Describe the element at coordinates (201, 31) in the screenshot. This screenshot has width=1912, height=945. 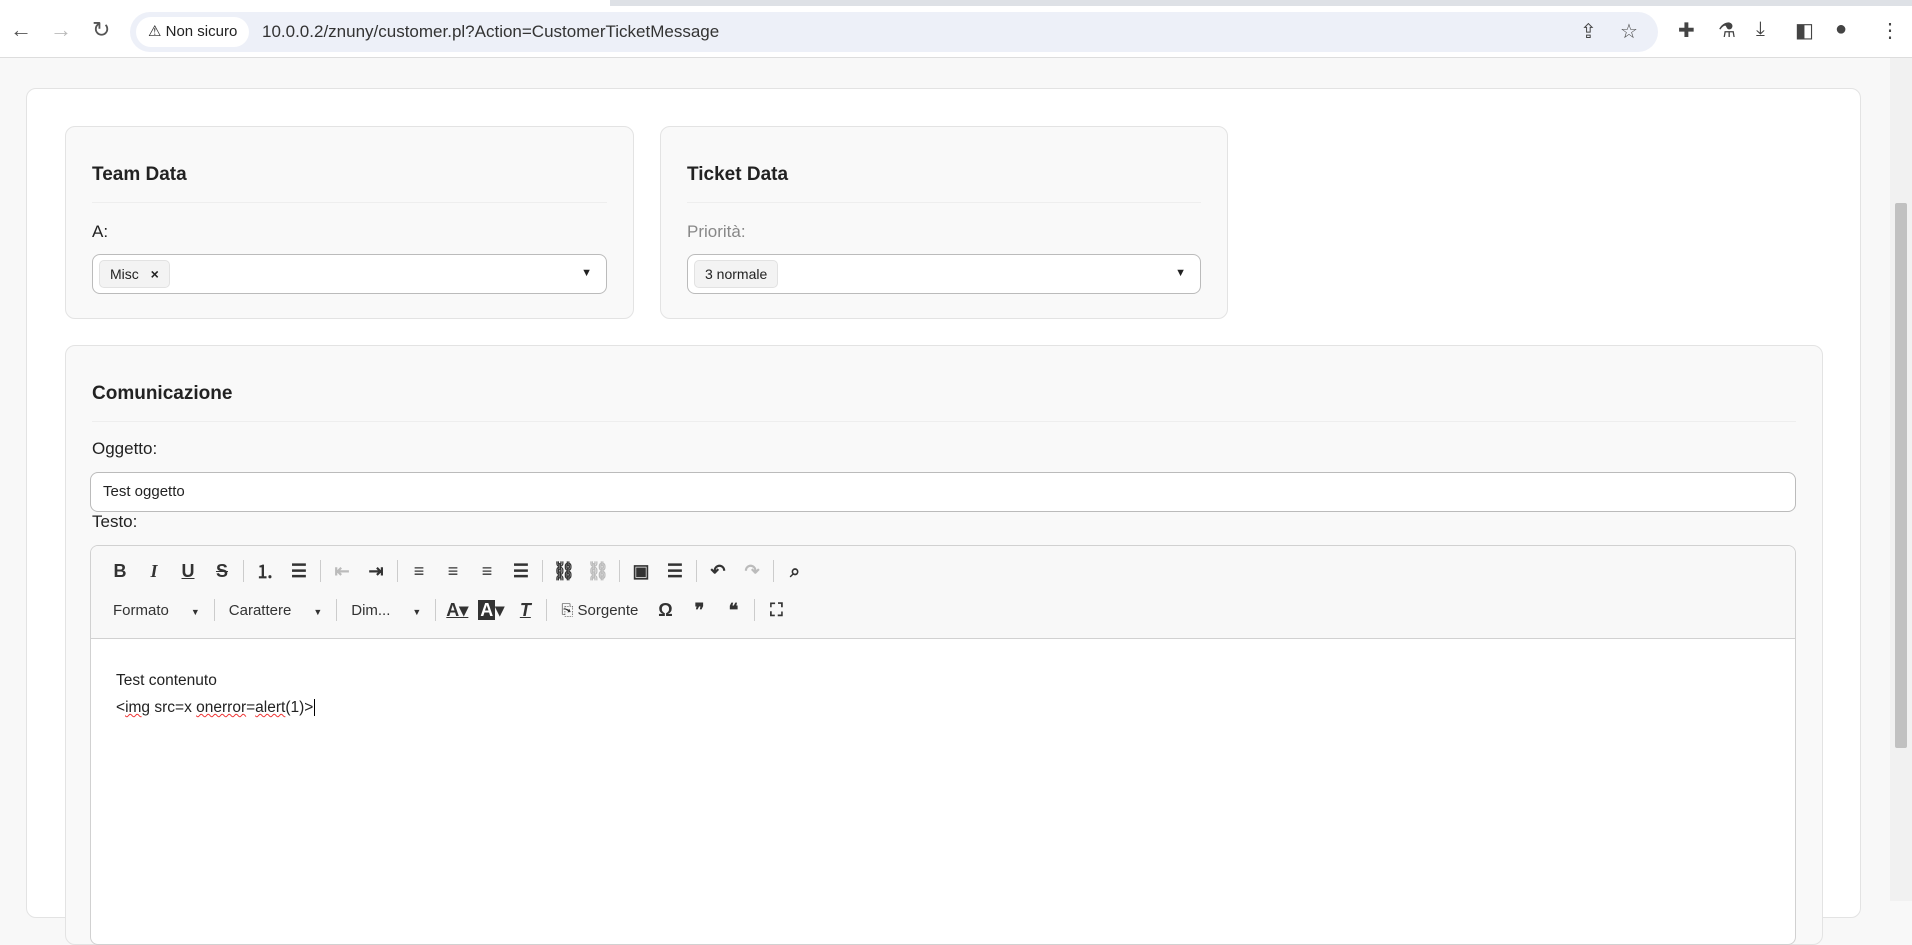
I see `security-label: Non sicuro` at that location.